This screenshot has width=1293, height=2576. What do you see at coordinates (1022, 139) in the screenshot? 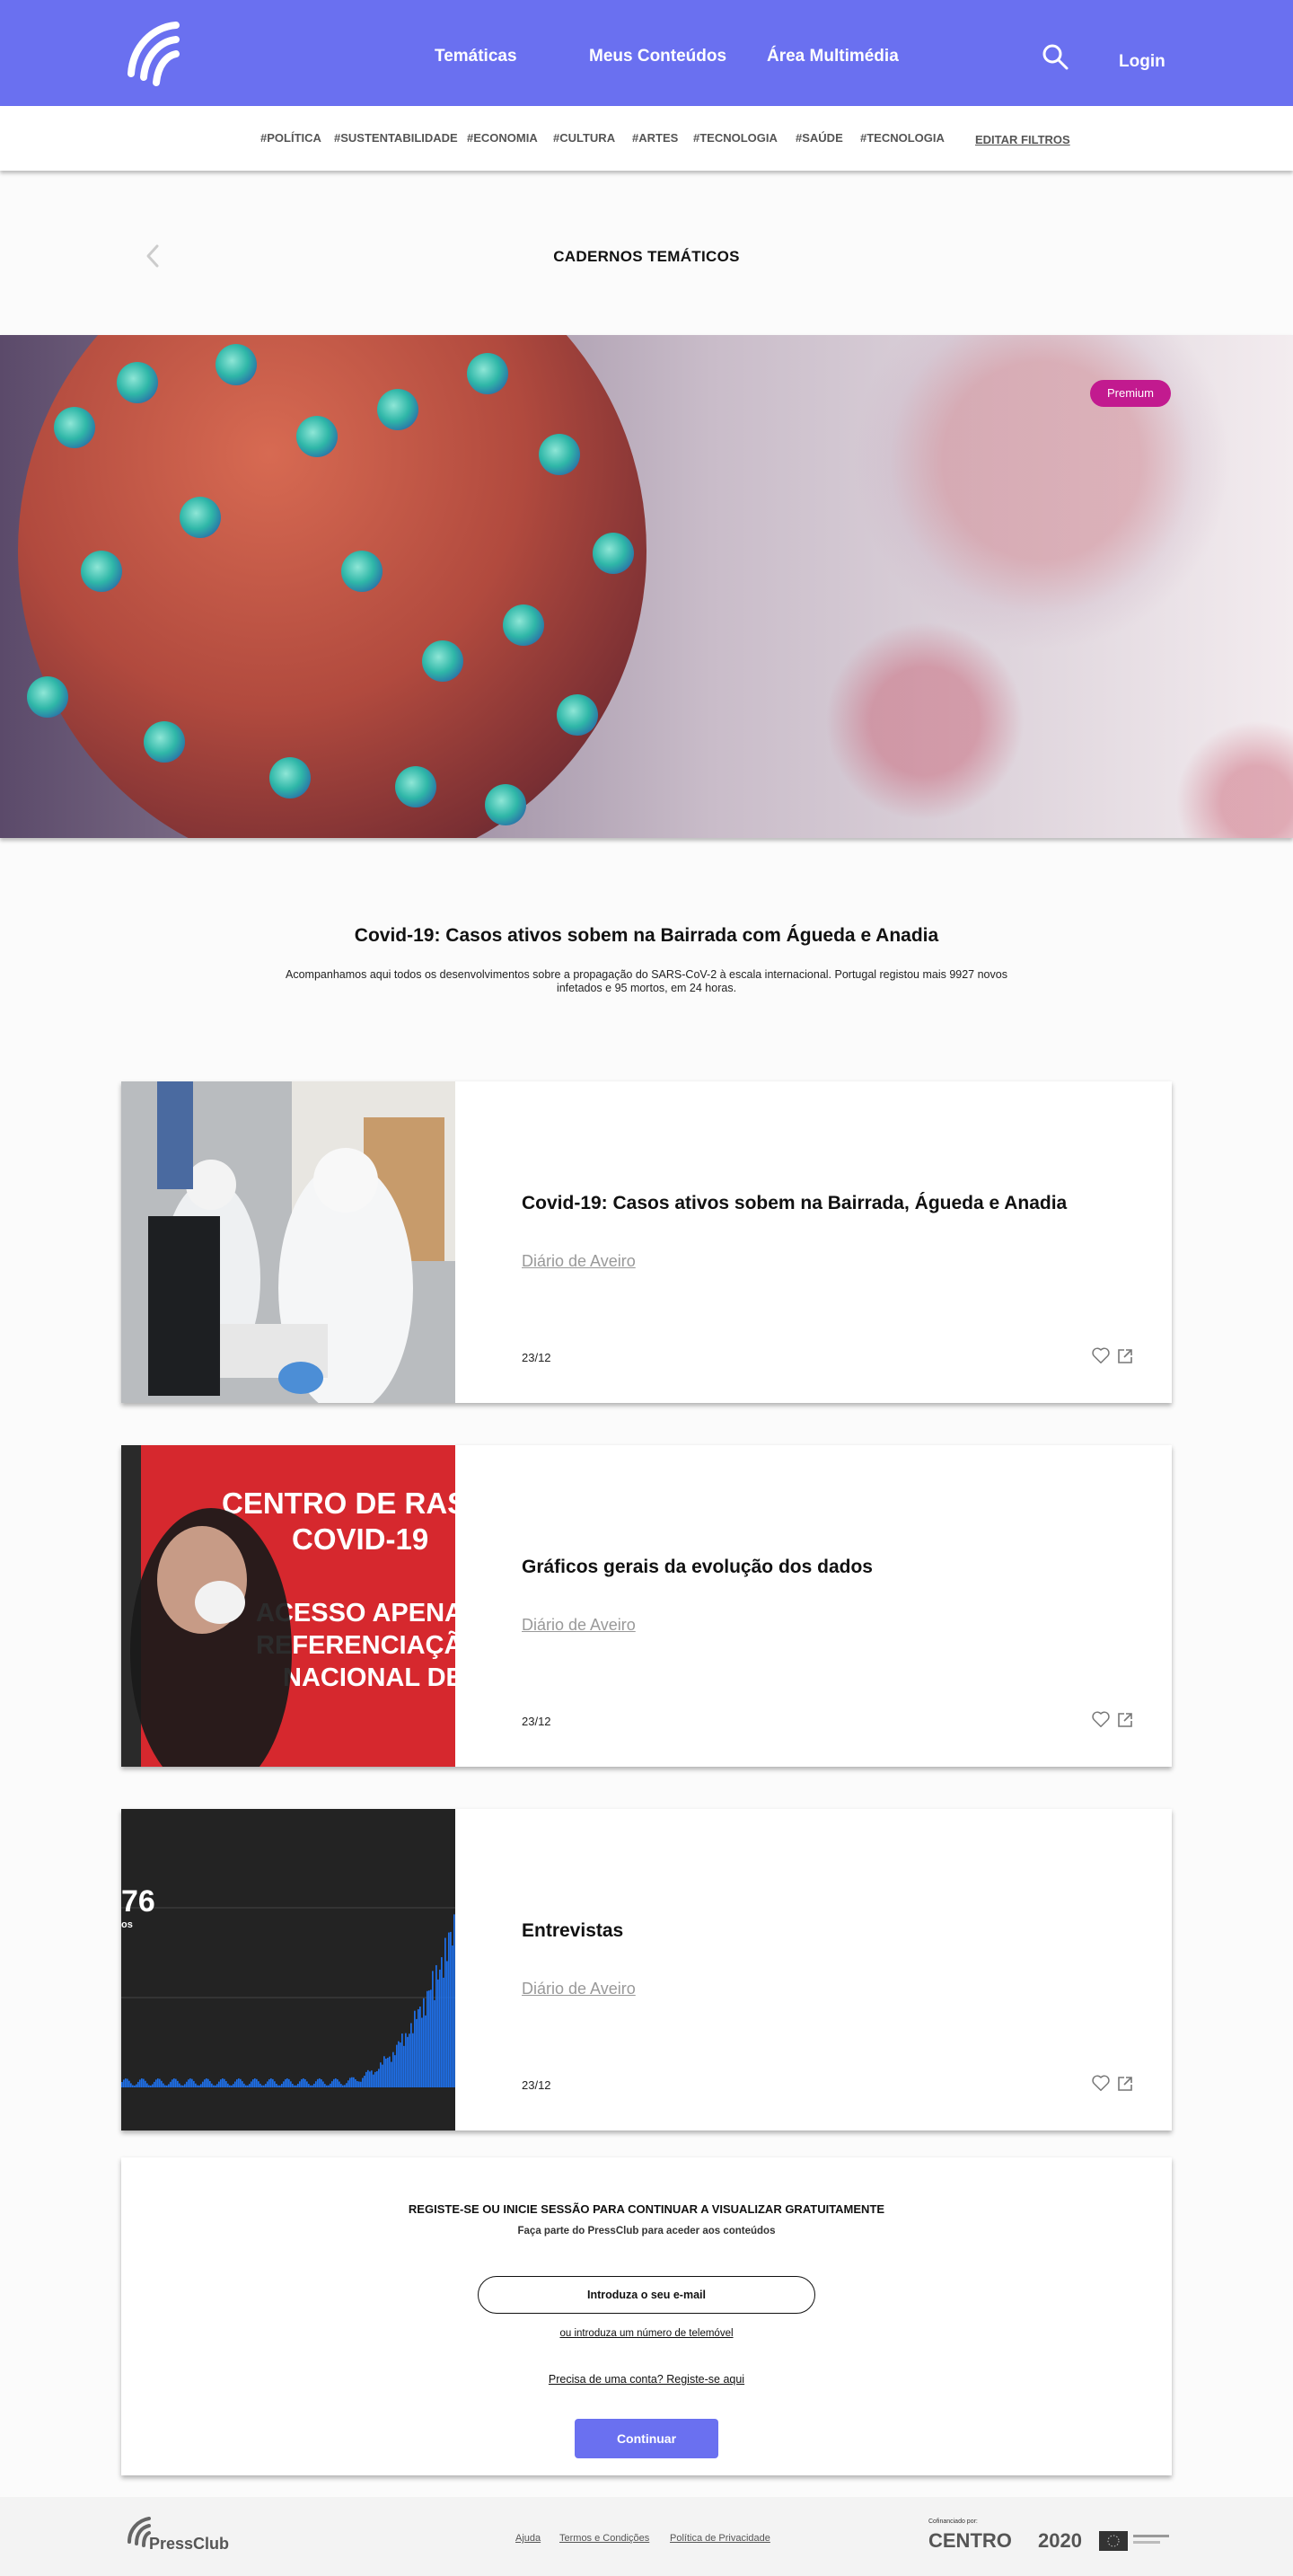
I see `edit-filters-link: EDITAR FILTROS` at bounding box center [1022, 139].